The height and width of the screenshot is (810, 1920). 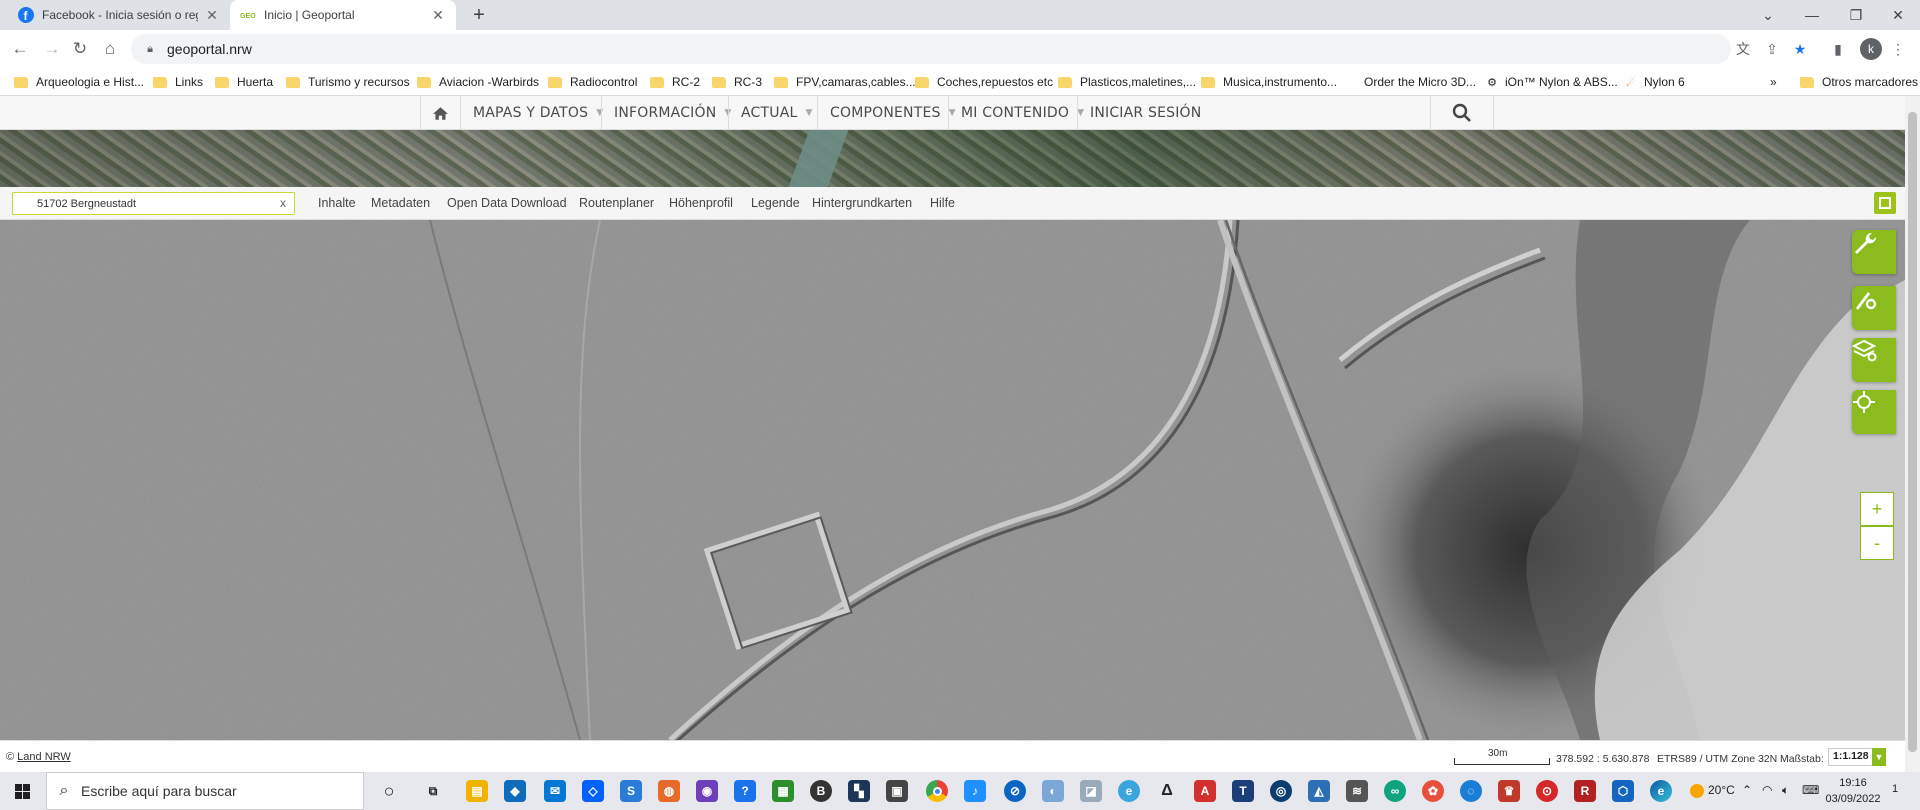 I want to click on close-window-button: ✕, so click(x=1898, y=15).